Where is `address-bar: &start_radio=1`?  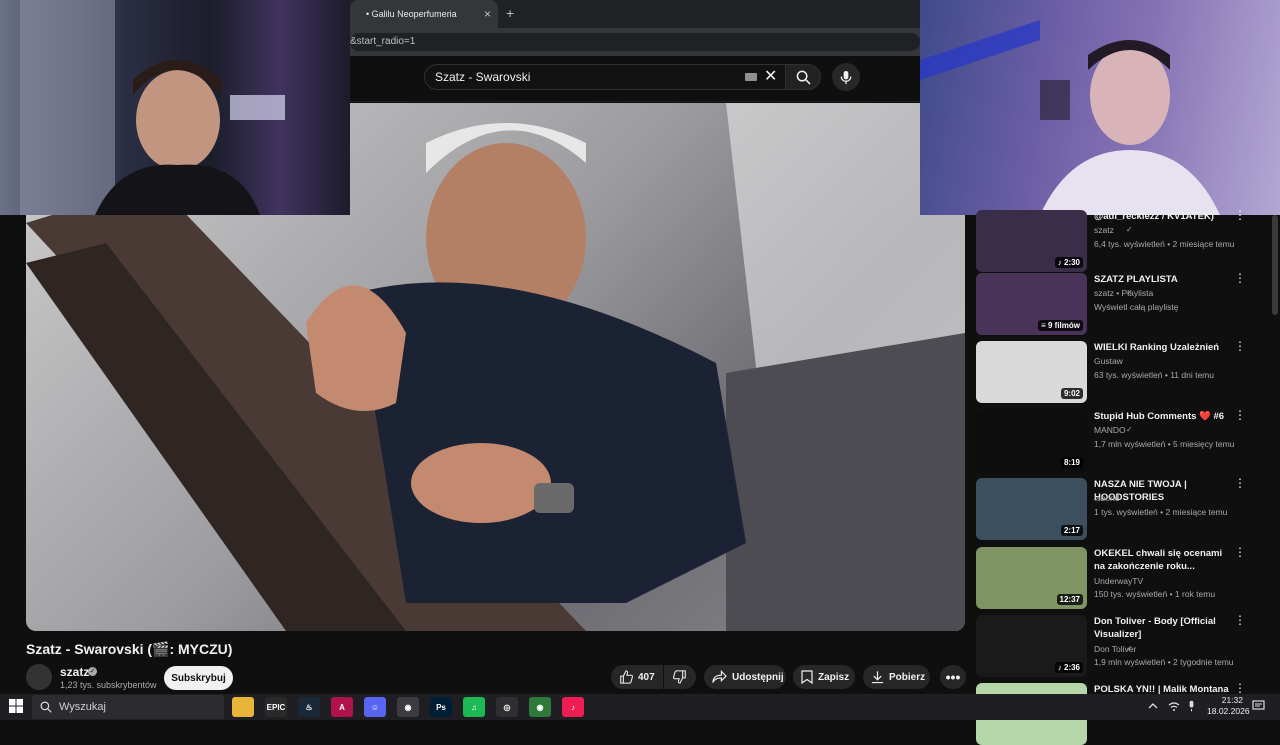 address-bar: &start_radio=1 is located at coordinates (635, 42).